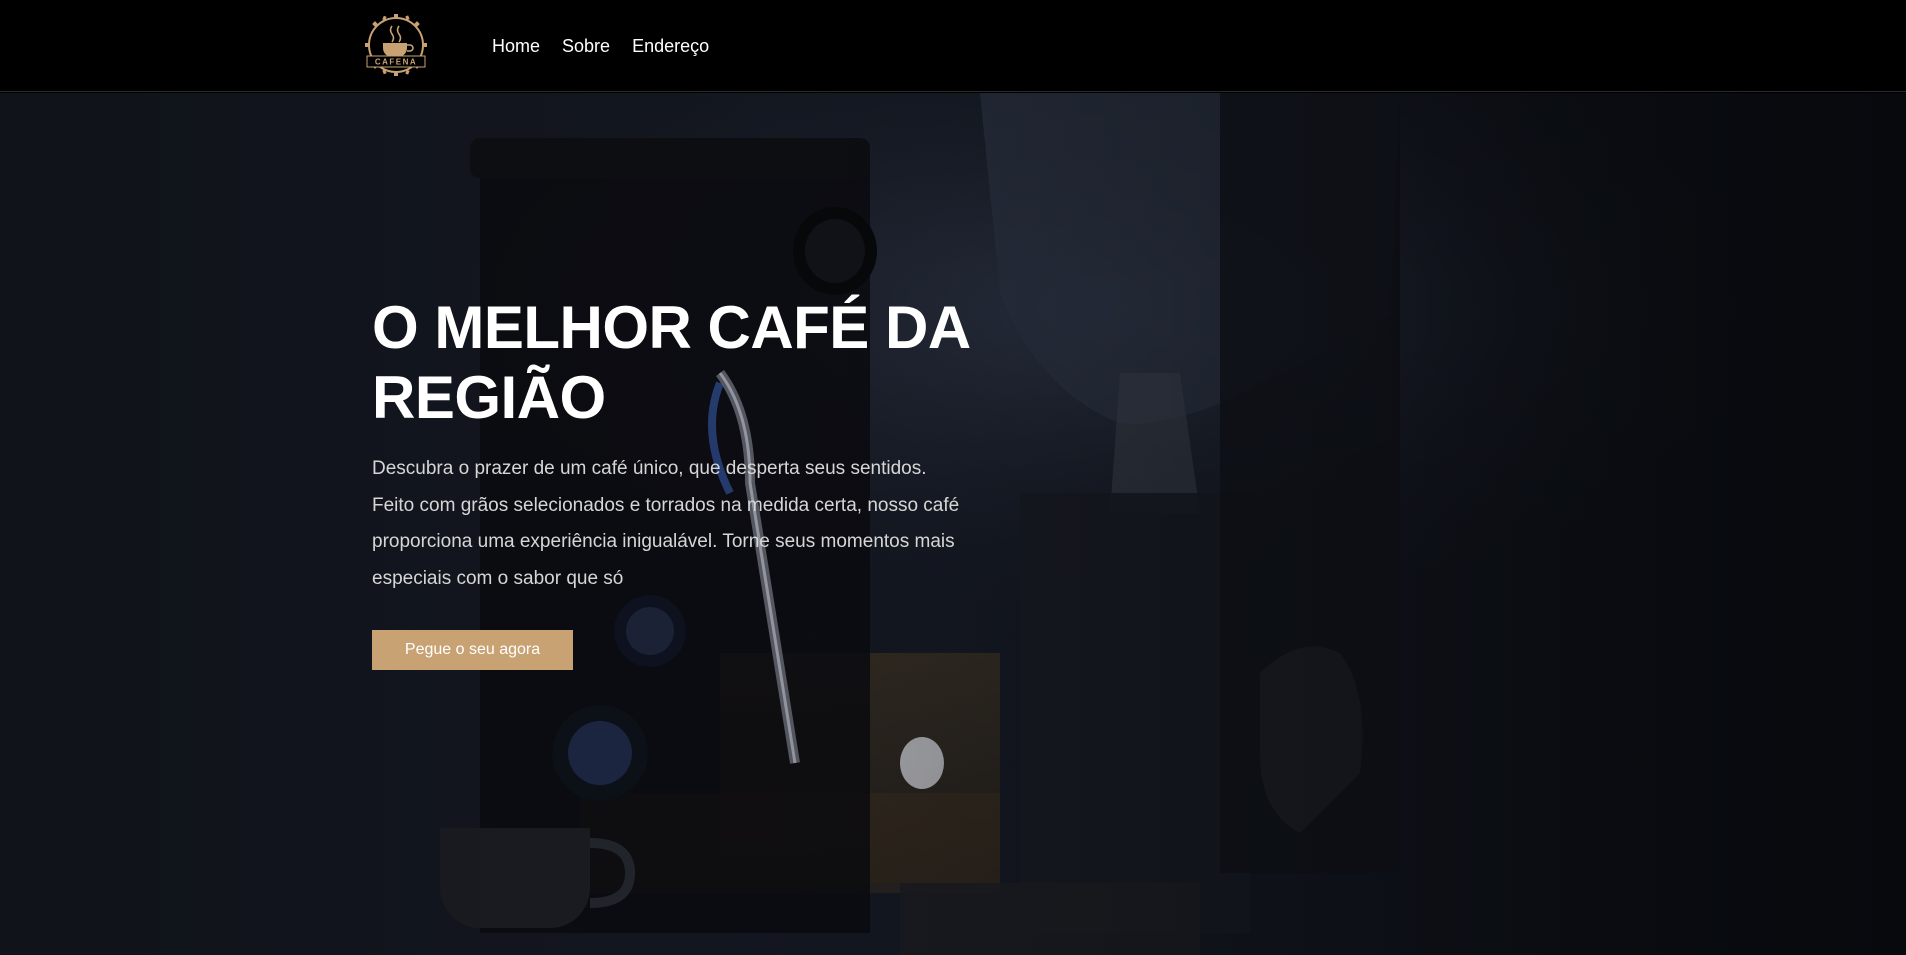  I want to click on cafena-logo: CAFENA, so click(396, 45).